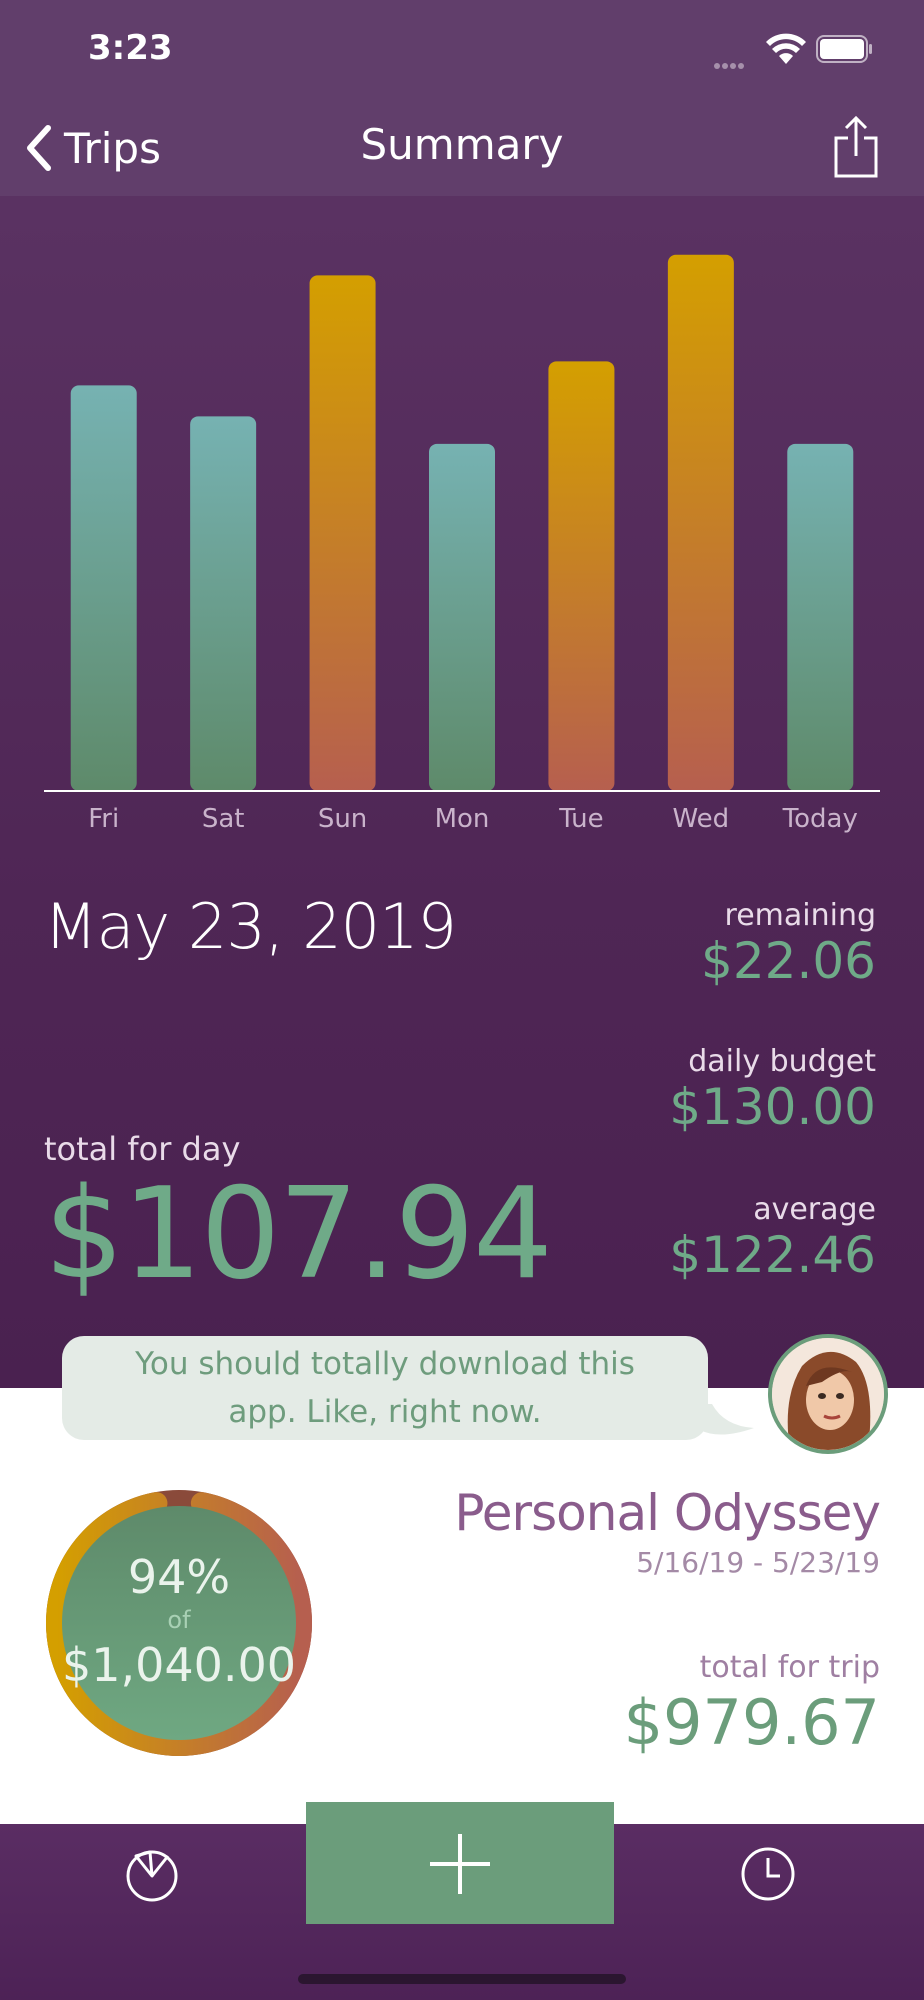  Describe the element at coordinates (103, 819) in the screenshot. I see `tick-label-fri: Fri` at that location.